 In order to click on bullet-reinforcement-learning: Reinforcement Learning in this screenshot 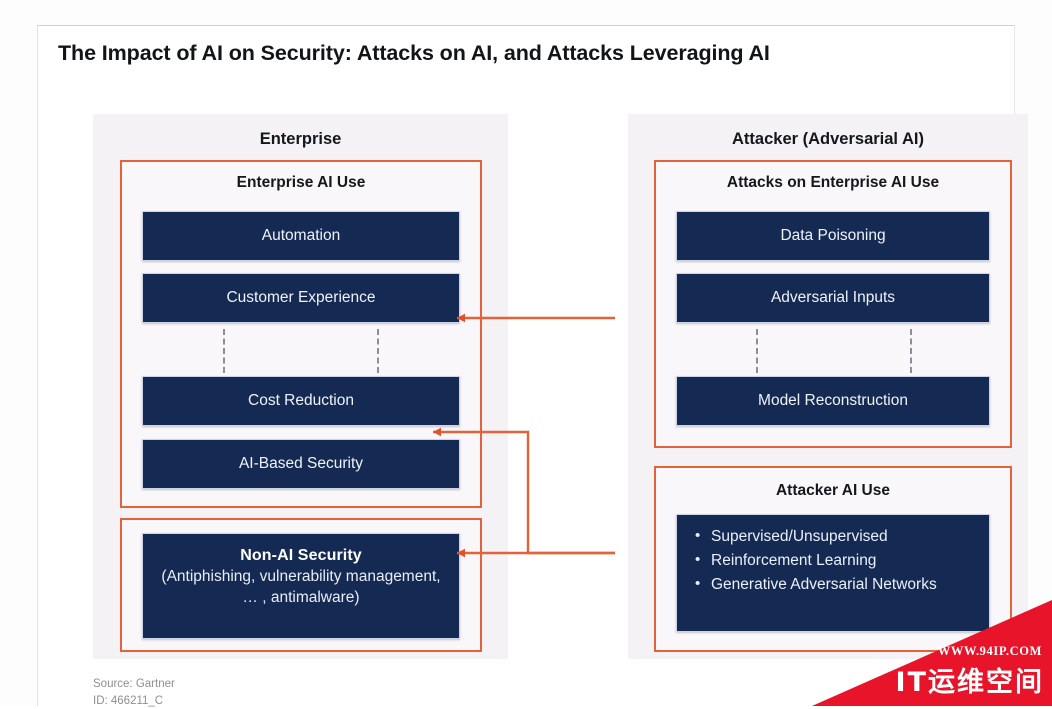, I will do `click(833, 561)`.